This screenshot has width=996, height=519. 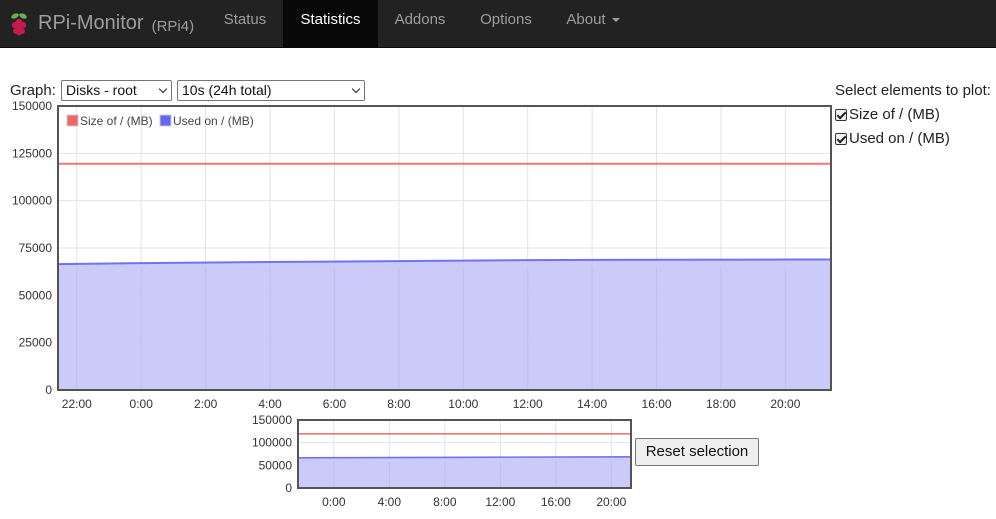 I want to click on nav-statistics-label: Statistics, so click(x=330, y=19).